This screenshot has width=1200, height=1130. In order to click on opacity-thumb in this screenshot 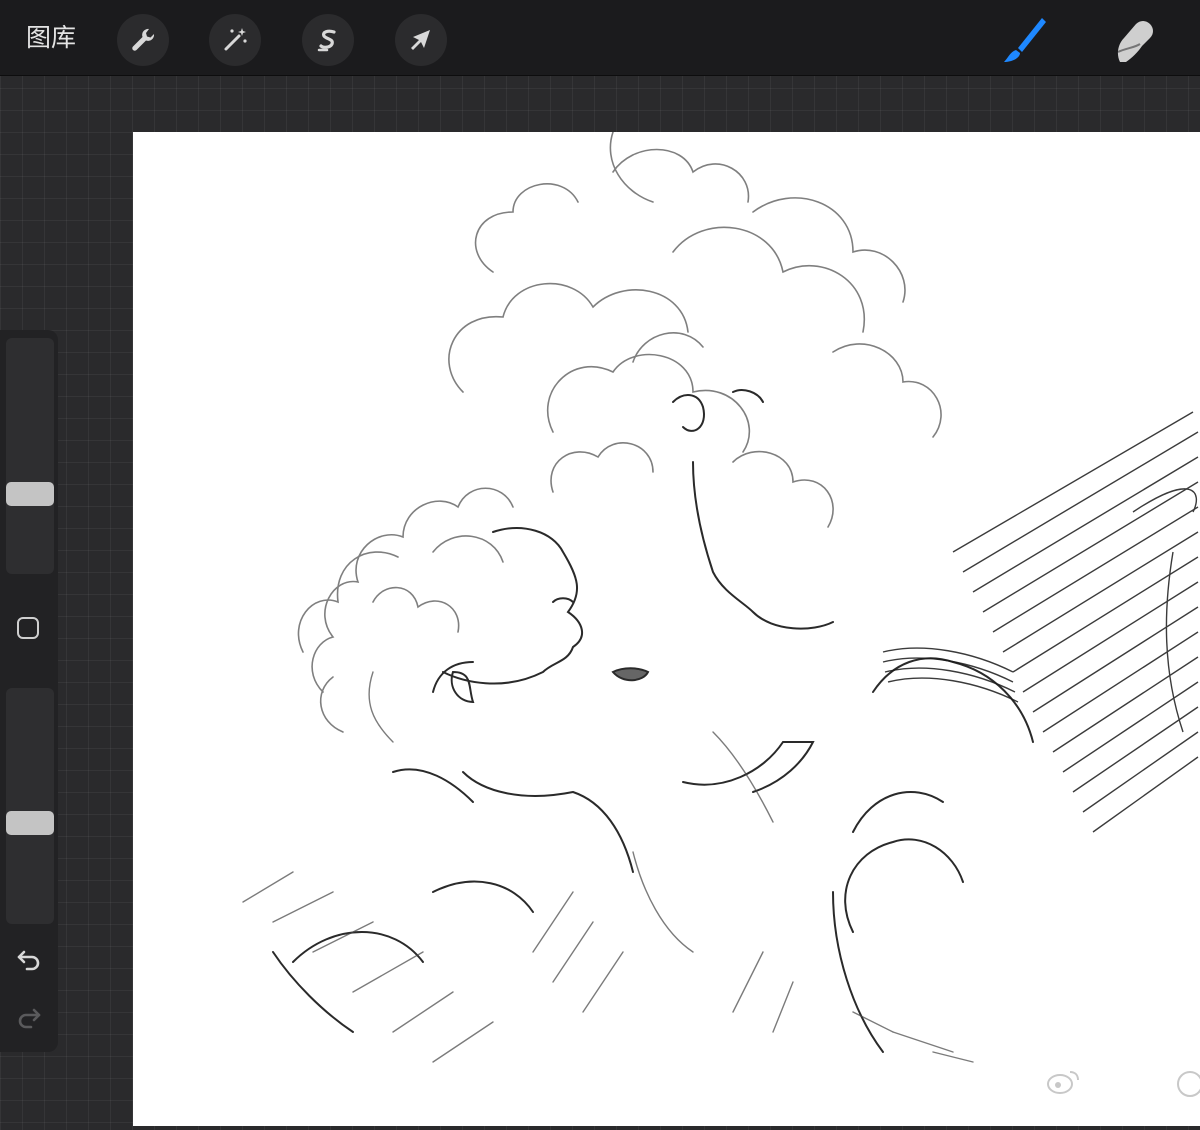, I will do `click(30, 823)`.